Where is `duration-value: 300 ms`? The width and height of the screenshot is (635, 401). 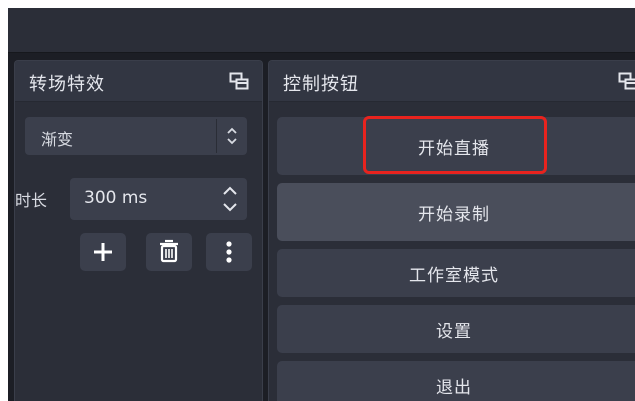
duration-value: 300 ms is located at coordinates (116, 198).